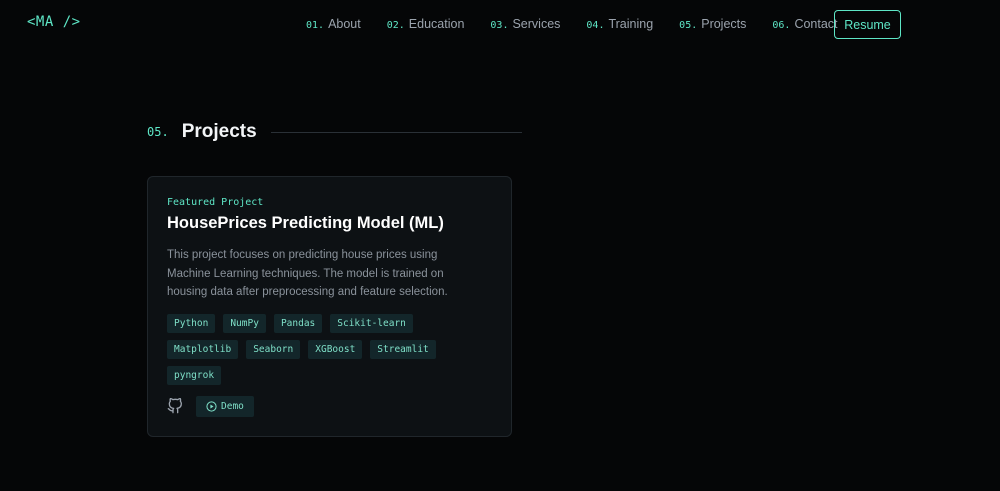 The height and width of the screenshot is (491, 1000). What do you see at coordinates (305, 223) in the screenshot?
I see `project-title: HousePrices Predicting Model (ML)` at bounding box center [305, 223].